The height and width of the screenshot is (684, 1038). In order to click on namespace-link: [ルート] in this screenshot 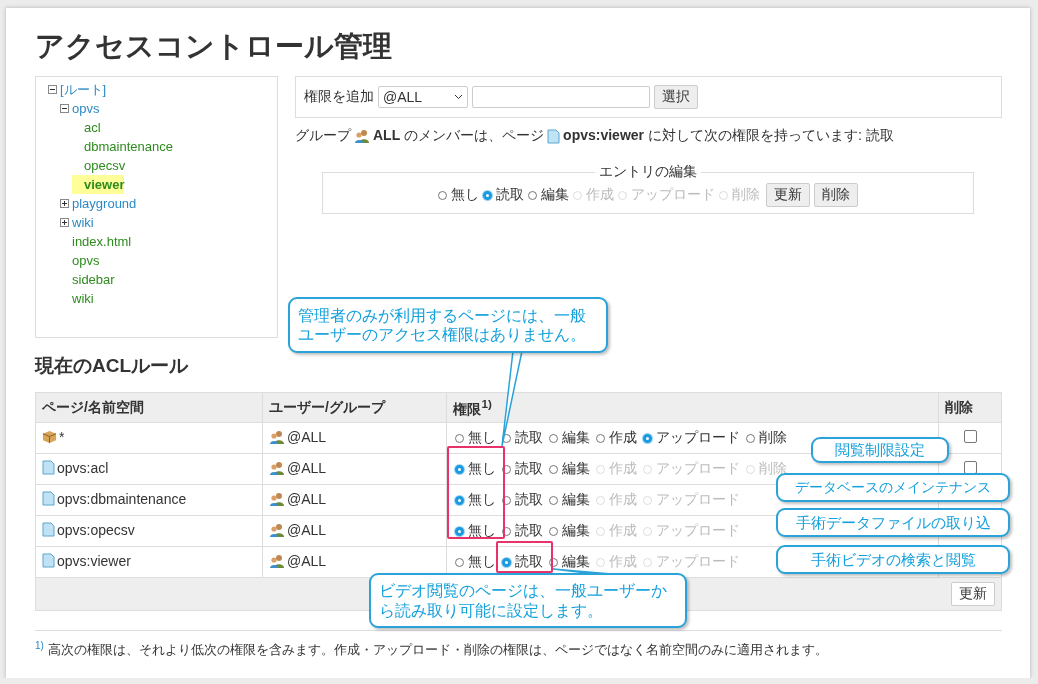, I will do `click(83, 89)`.